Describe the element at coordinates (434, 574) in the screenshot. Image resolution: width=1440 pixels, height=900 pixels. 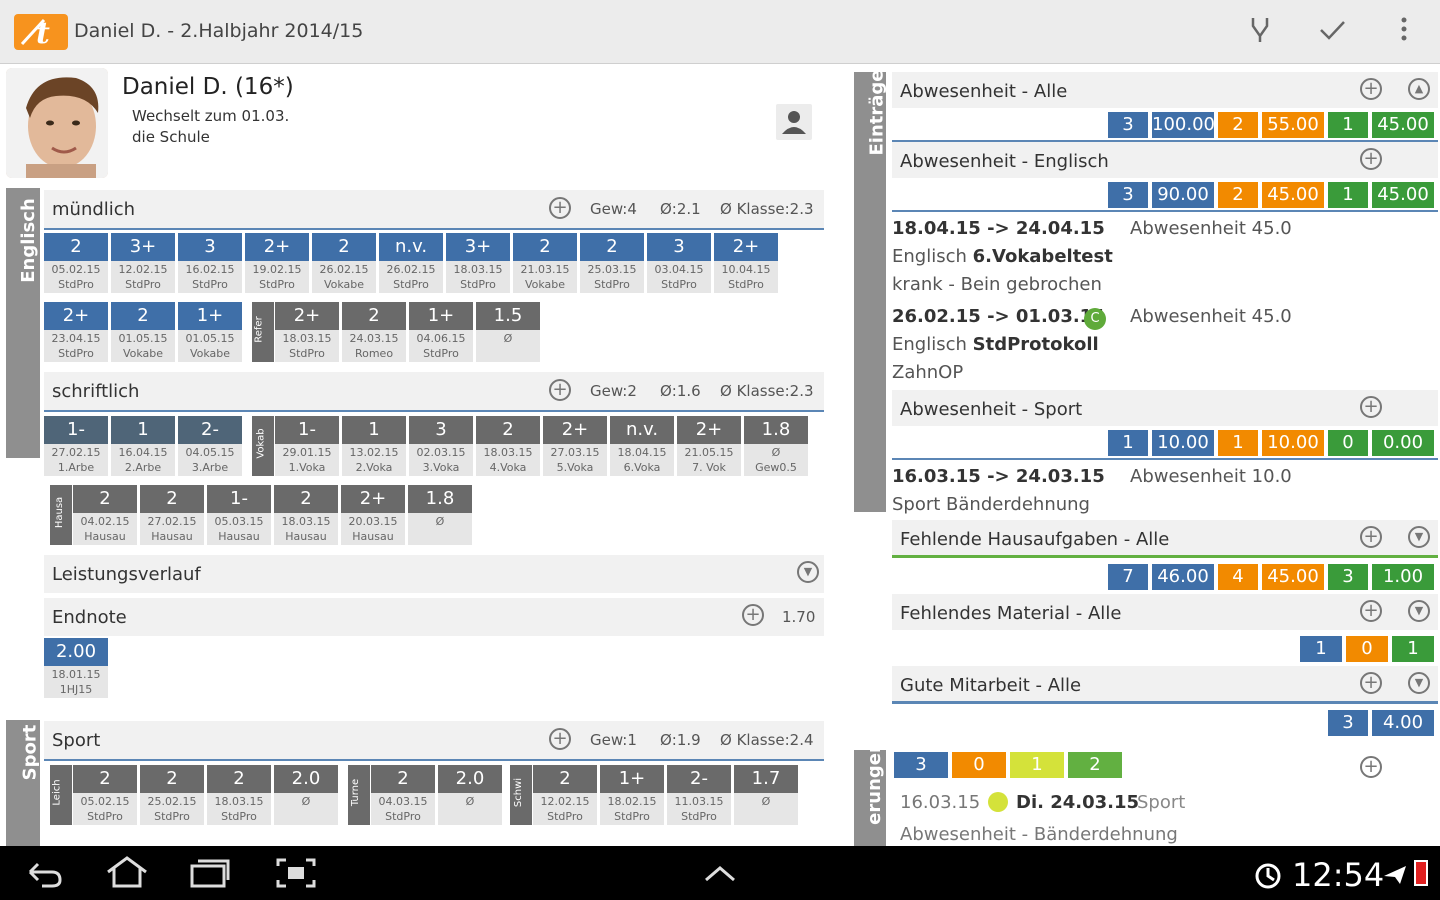
I see `section-leistungsverlauf: Leistungsverlauf ▼` at that location.